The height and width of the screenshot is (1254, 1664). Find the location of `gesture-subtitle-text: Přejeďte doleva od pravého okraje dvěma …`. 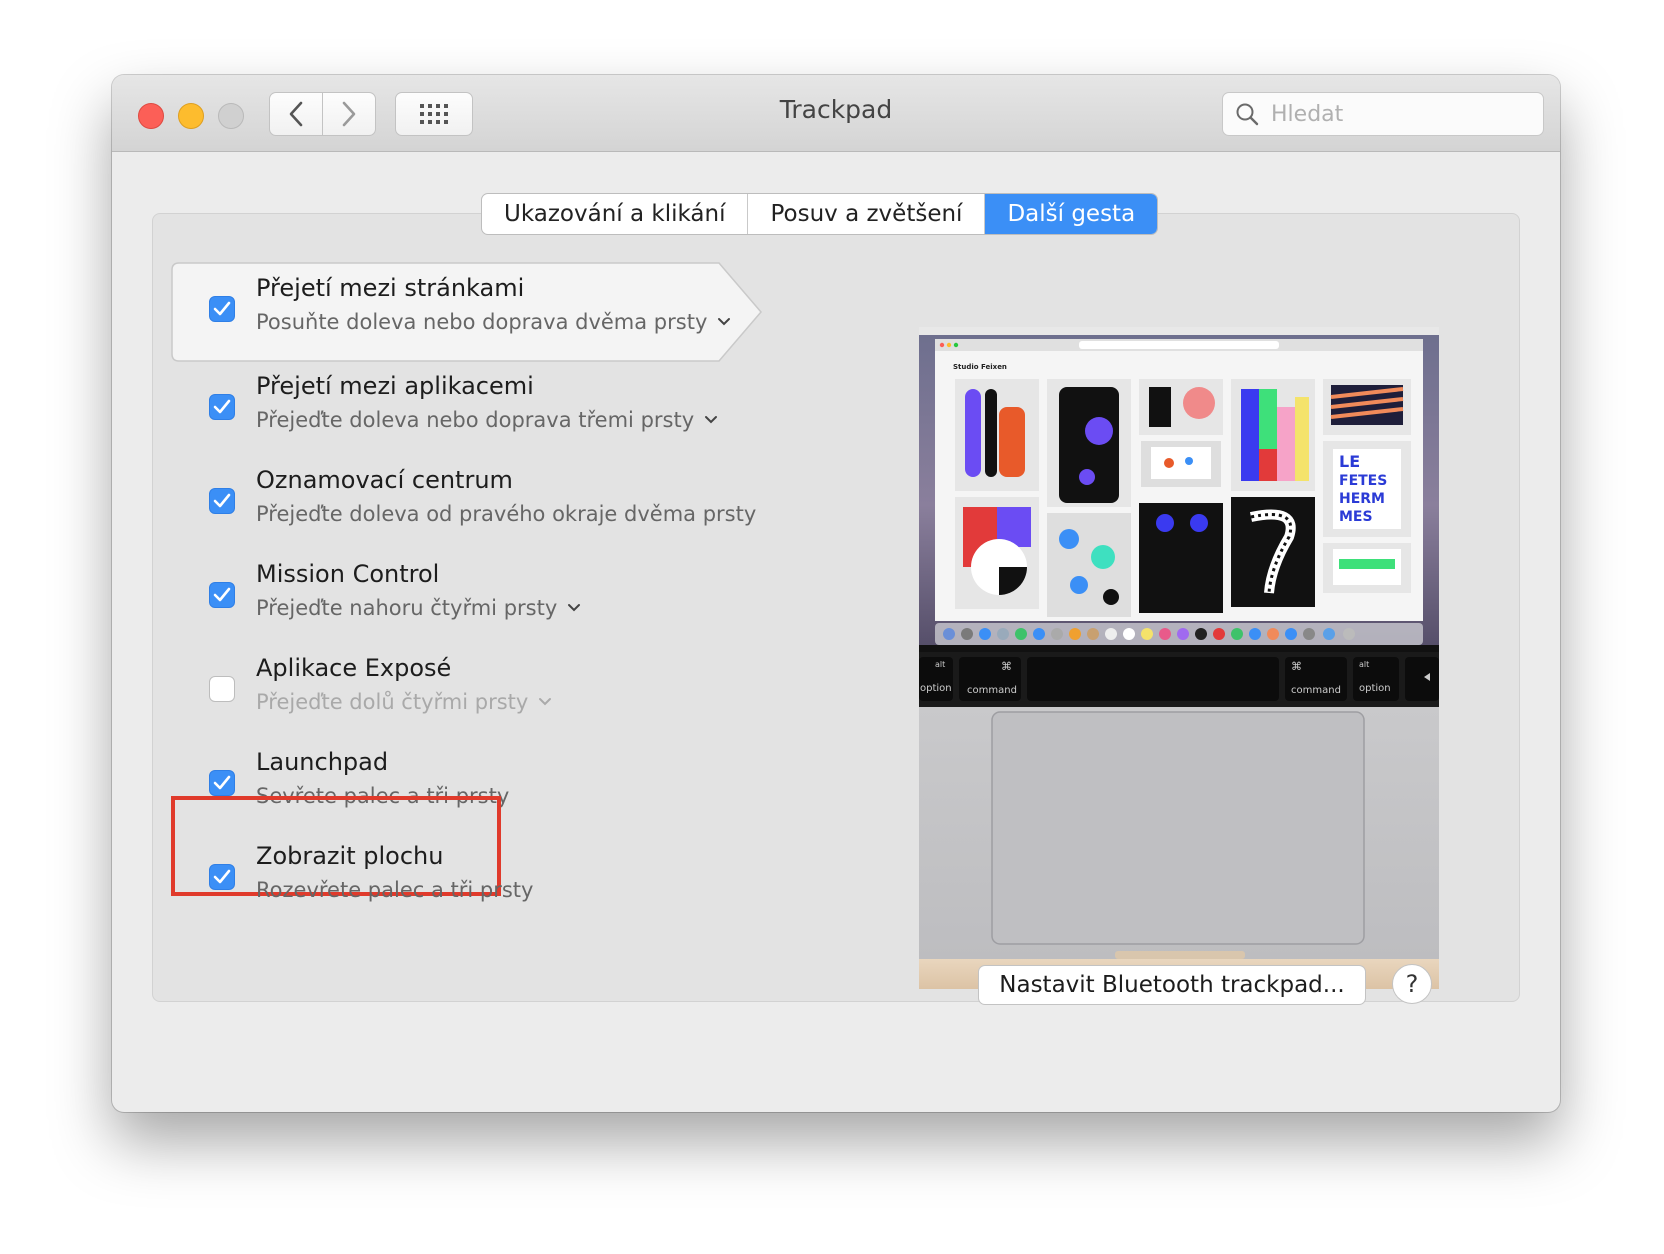

gesture-subtitle-text: Přejeďte doleva od pravého okraje dvěma … is located at coordinates (506, 514).